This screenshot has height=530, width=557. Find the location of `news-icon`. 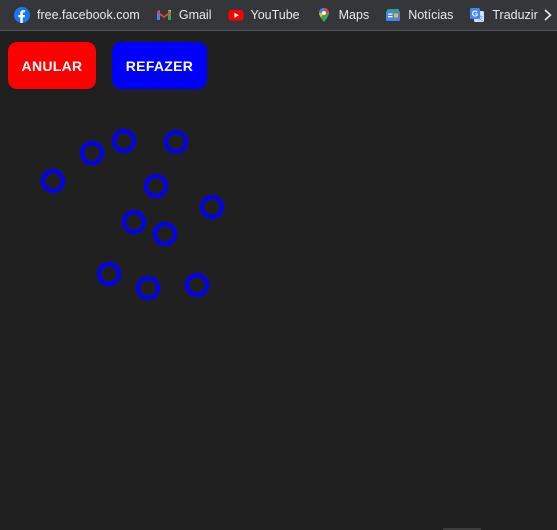

news-icon is located at coordinates (393, 15).